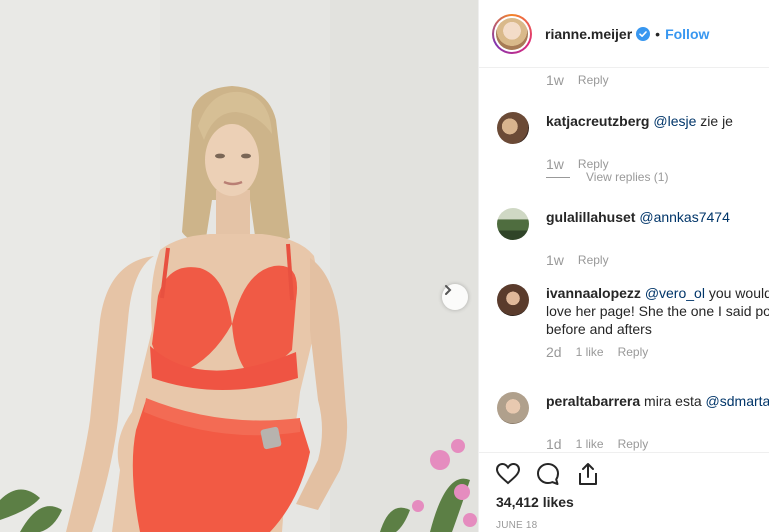  What do you see at coordinates (590, 217) in the screenshot?
I see `commenter-username: gulalillahuset` at bounding box center [590, 217].